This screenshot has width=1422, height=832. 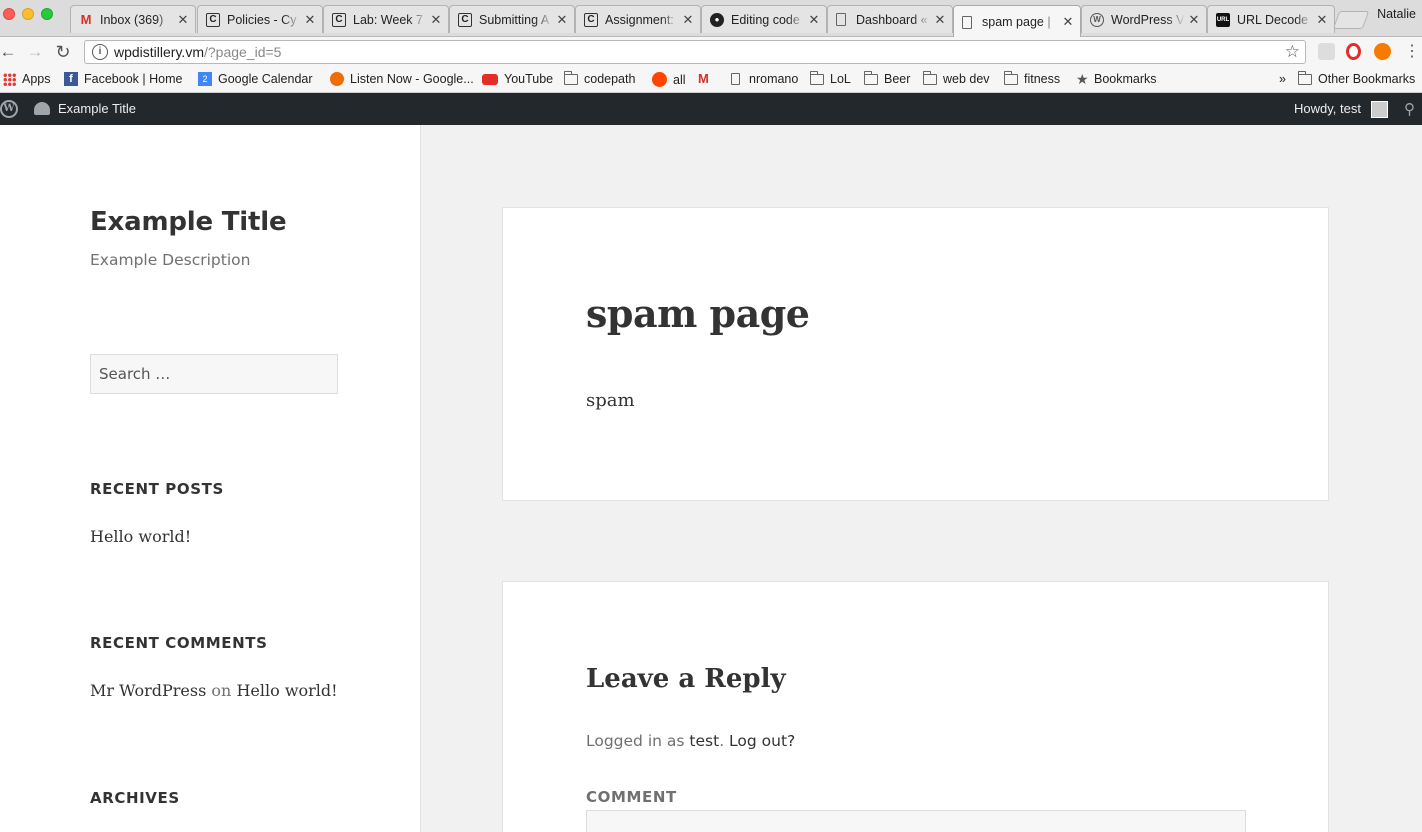 What do you see at coordinates (1379, 109) in the screenshot?
I see `avatar` at bounding box center [1379, 109].